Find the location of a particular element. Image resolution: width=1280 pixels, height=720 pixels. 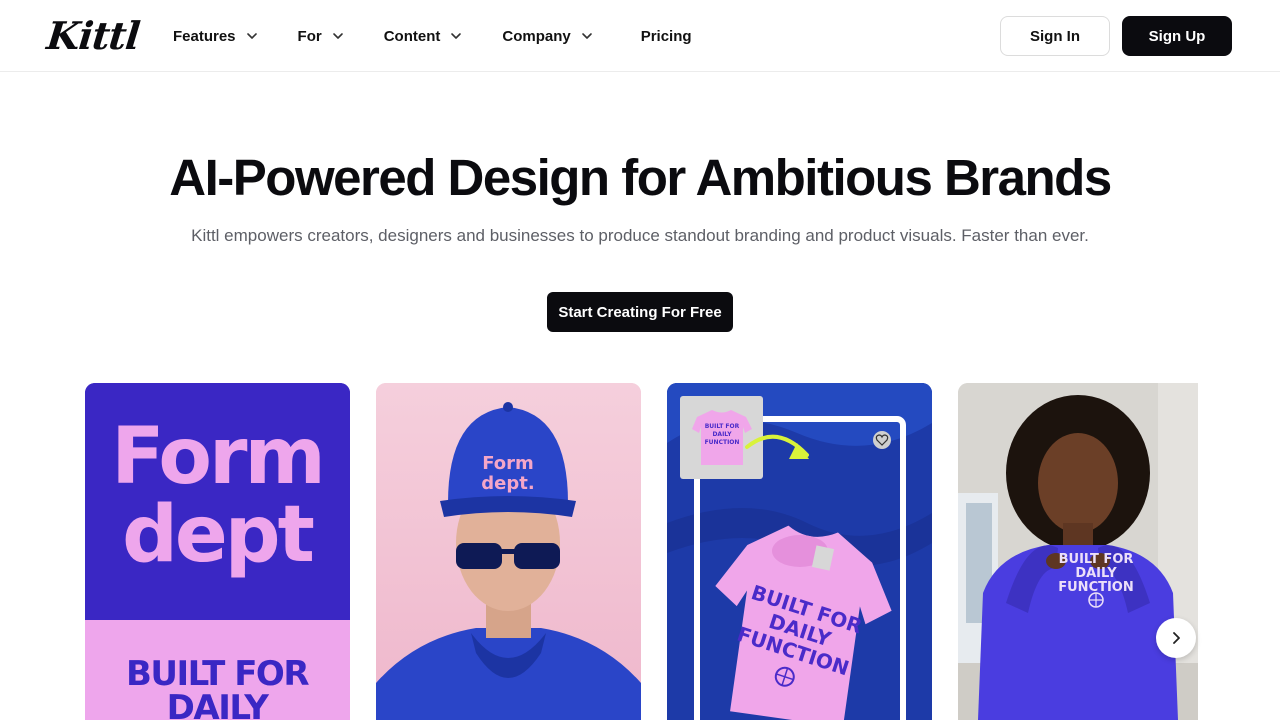

main-nav: Features For Content Company Pricing is located at coordinates (432, 36).